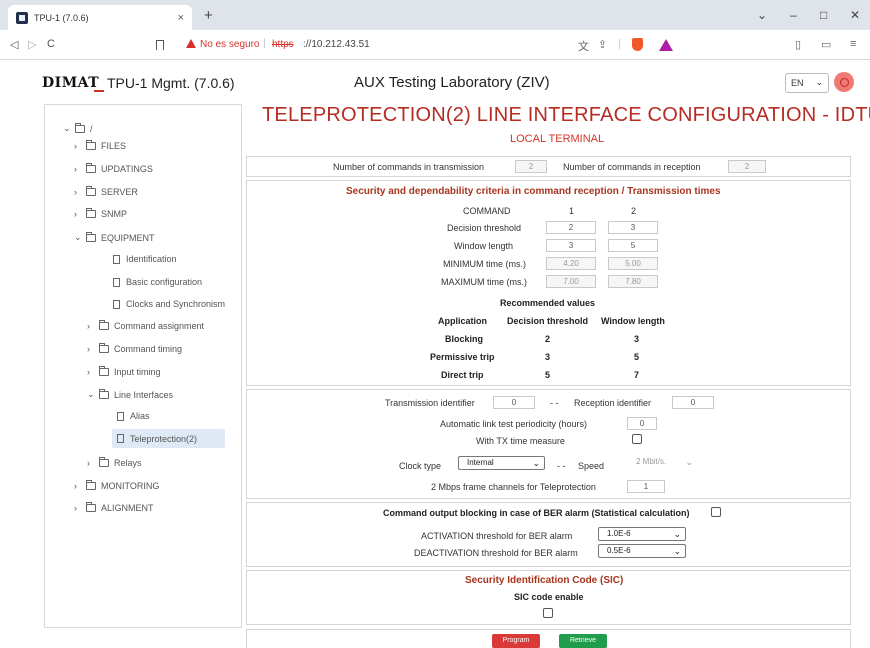 Image resolution: width=870 pixels, height=648 pixels. I want to click on retrieve-button: Retrieve, so click(583, 641).